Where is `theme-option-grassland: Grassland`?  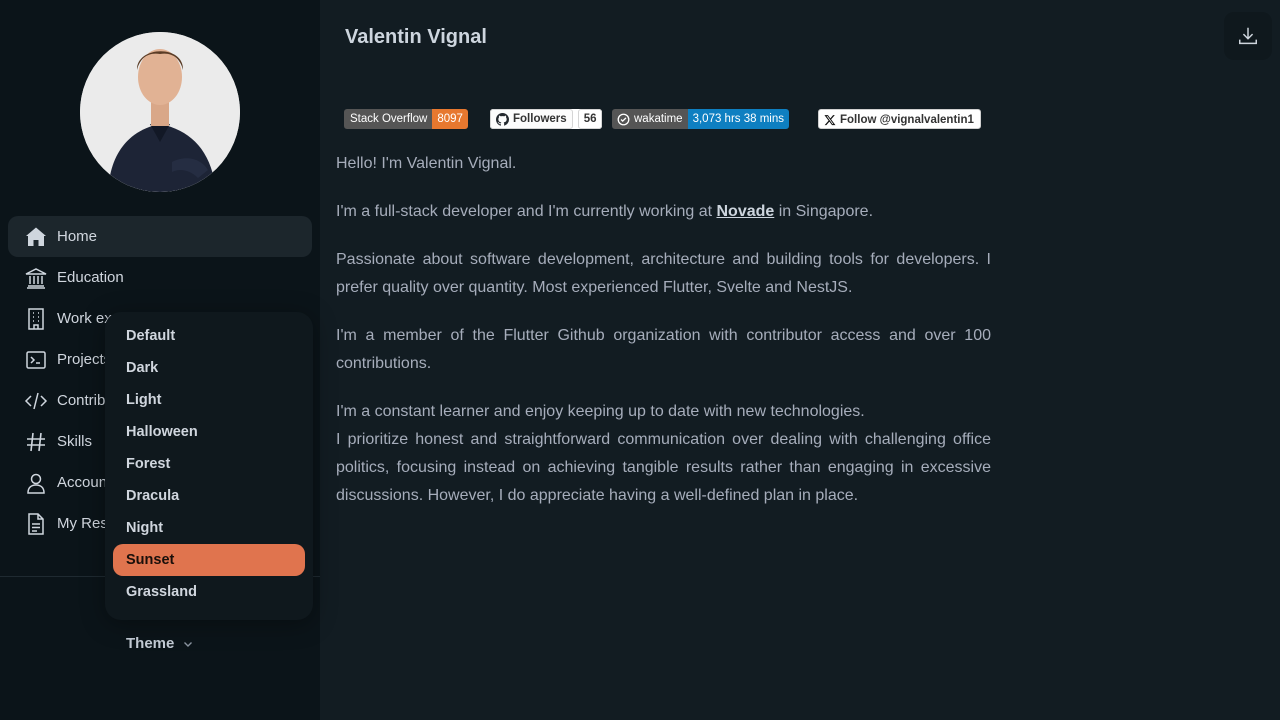 theme-option-grassland: Grassland is located at coordinates (209, 592).